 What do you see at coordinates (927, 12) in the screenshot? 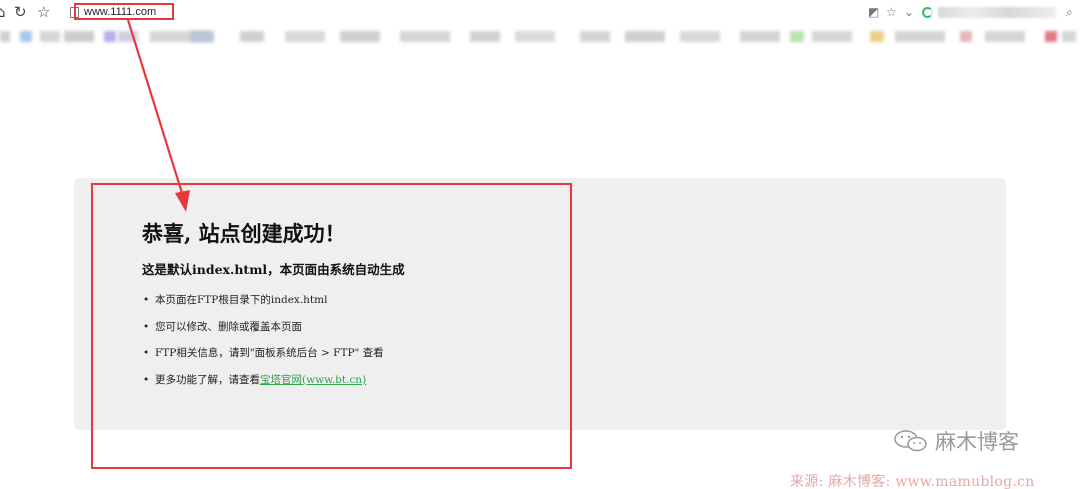
I see `loading-icon` at bounding box center [927, 12].